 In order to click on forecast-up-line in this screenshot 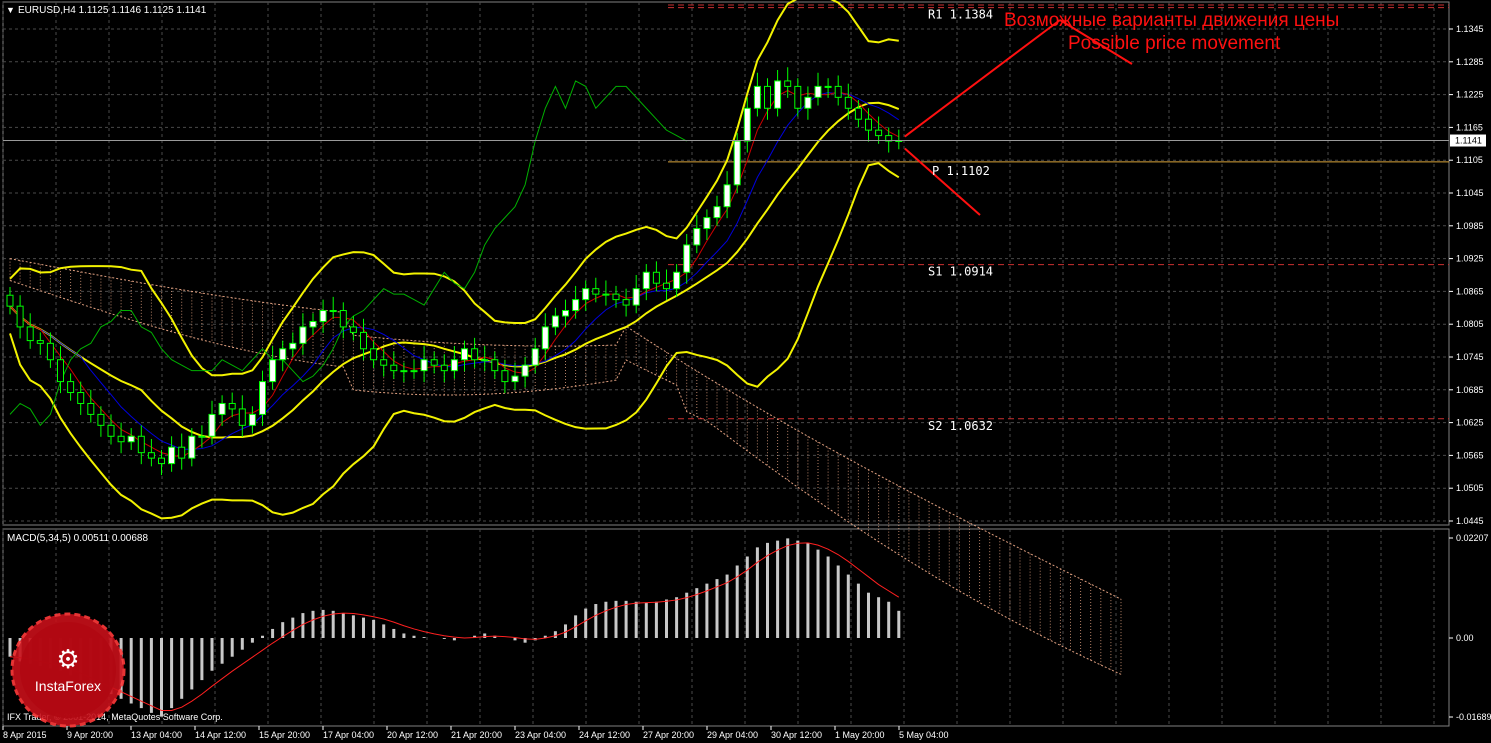, I will do `click(982, 78)`.